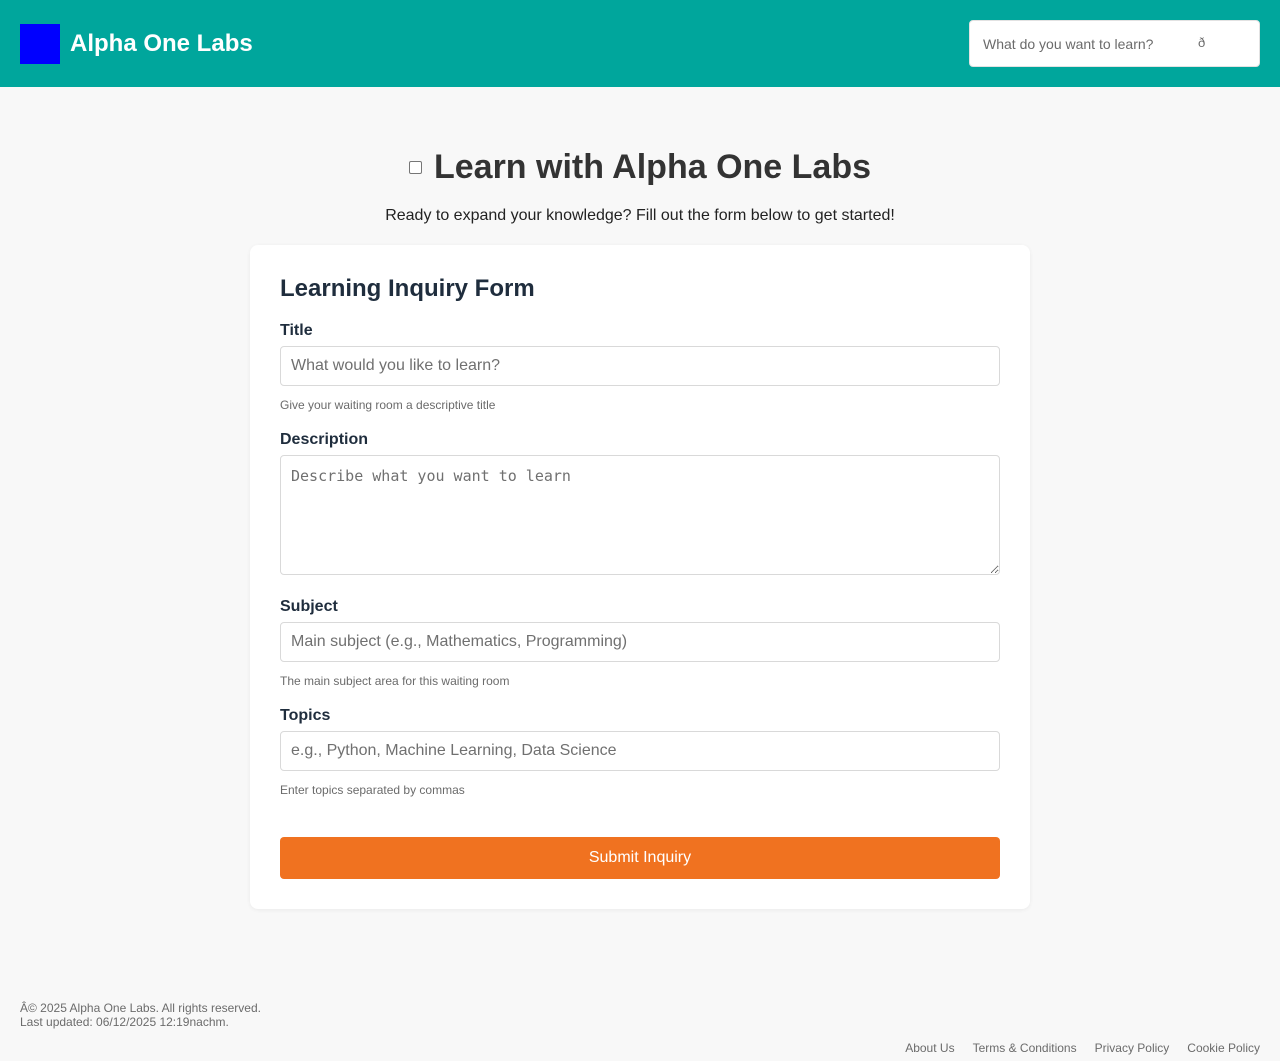 The height and width of the screenshot is (1061, 1280). What do you see at coordinates (640, 515) in the screenshot?
I see `description-textarea` at bounding box center [640, 515].